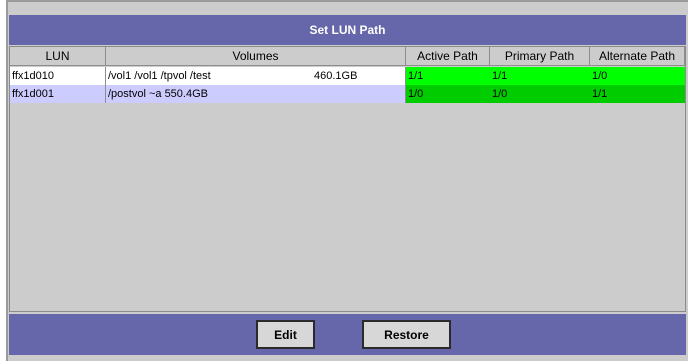  I want to click on button-bar, so click(347, 334).